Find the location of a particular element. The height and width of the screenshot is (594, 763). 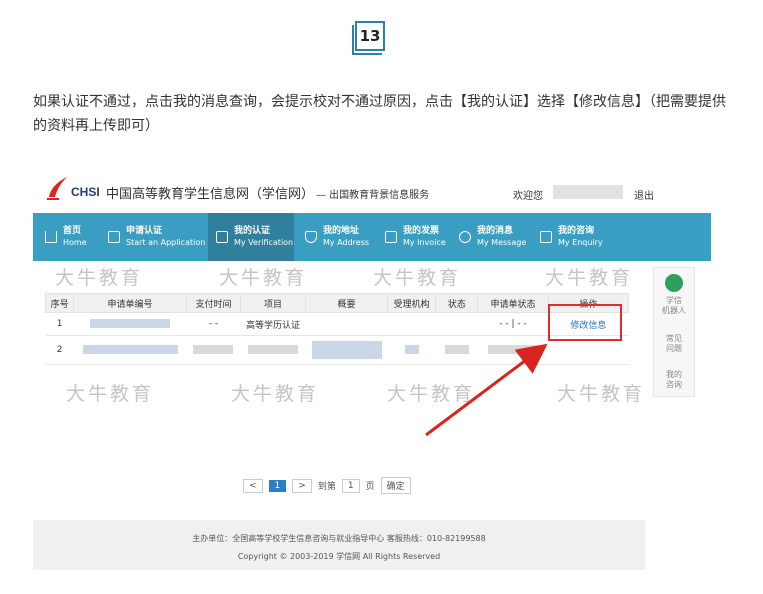

step-number: 13 is located at coordinates (370, 36).